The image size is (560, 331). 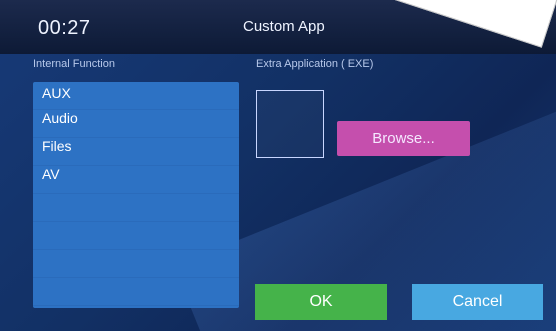 I want to click on list-item-audio: Audio, so click(x=60, y=118).